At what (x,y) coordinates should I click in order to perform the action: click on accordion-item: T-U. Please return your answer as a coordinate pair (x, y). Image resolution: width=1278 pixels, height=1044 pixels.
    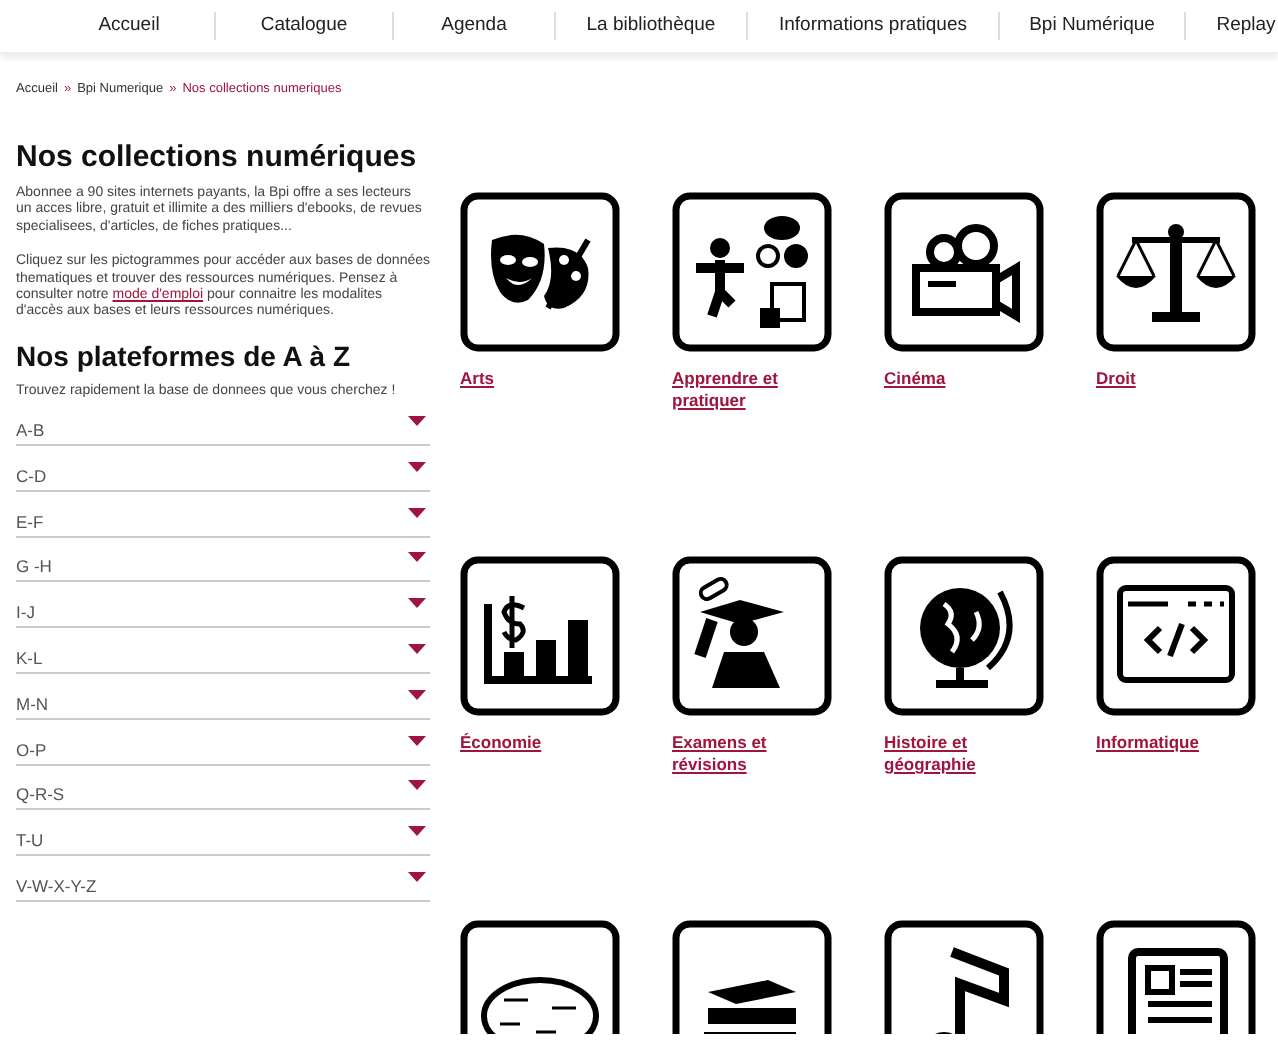
    Looking at the image, I should click on (223, 833).